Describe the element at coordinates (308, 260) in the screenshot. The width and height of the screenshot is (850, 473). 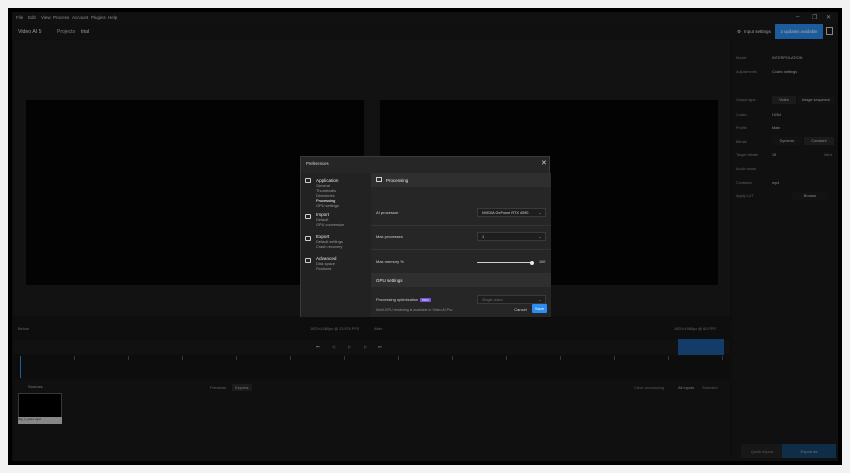
I see `advanced-icon` at that location.